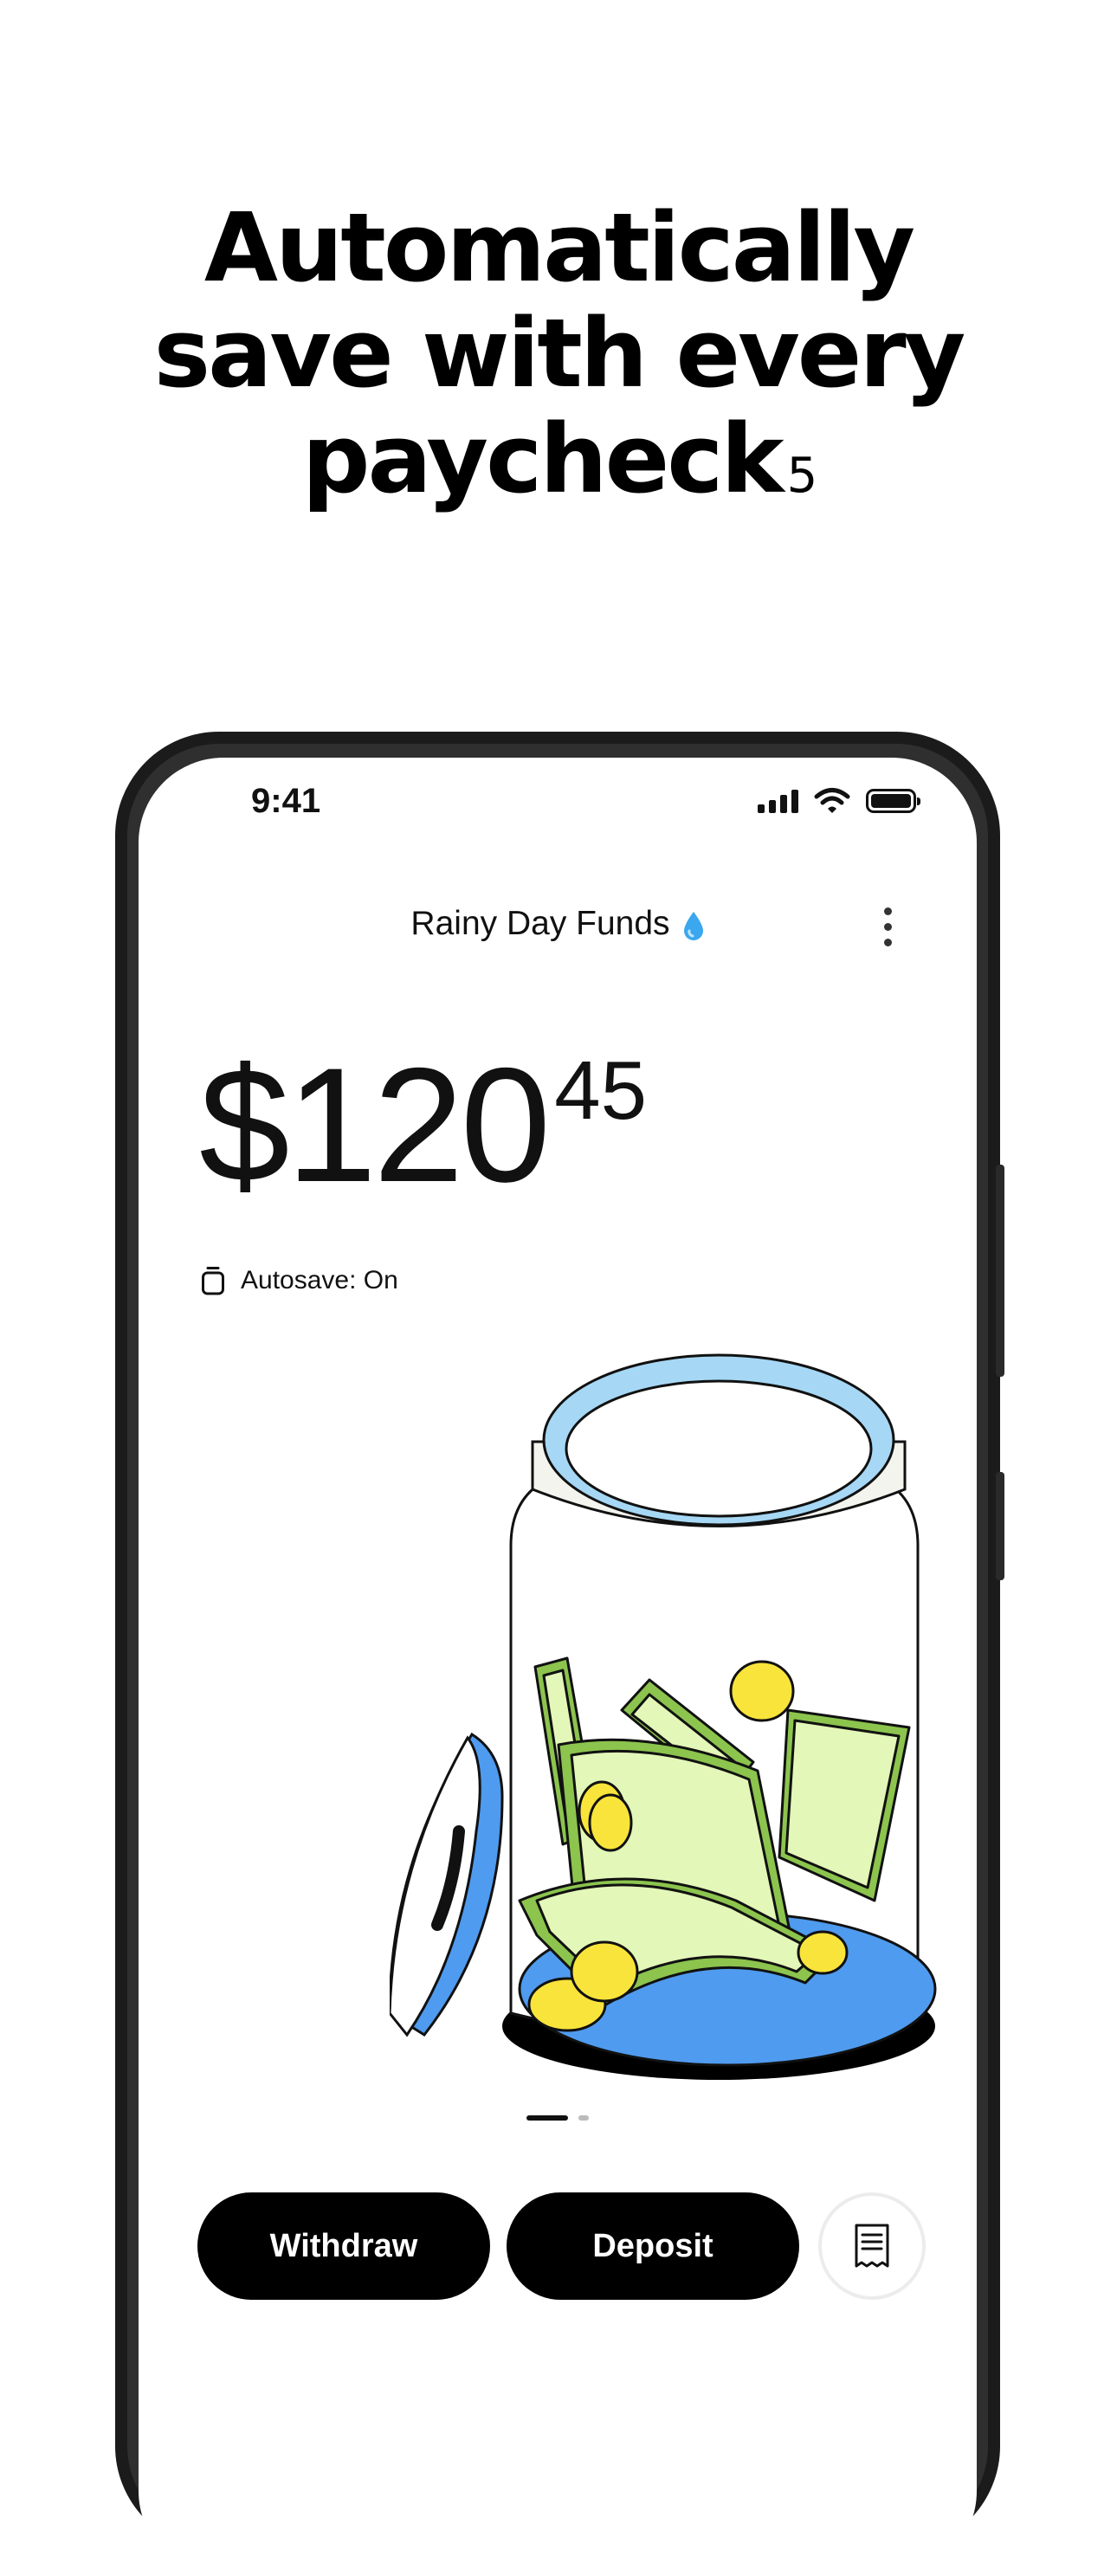 The width and height of the screenshot is (1117, 2576). What do you see at coordinates (888, 927) in the screenshot?
I see `more-options-button` at bounding box center [888, 927].